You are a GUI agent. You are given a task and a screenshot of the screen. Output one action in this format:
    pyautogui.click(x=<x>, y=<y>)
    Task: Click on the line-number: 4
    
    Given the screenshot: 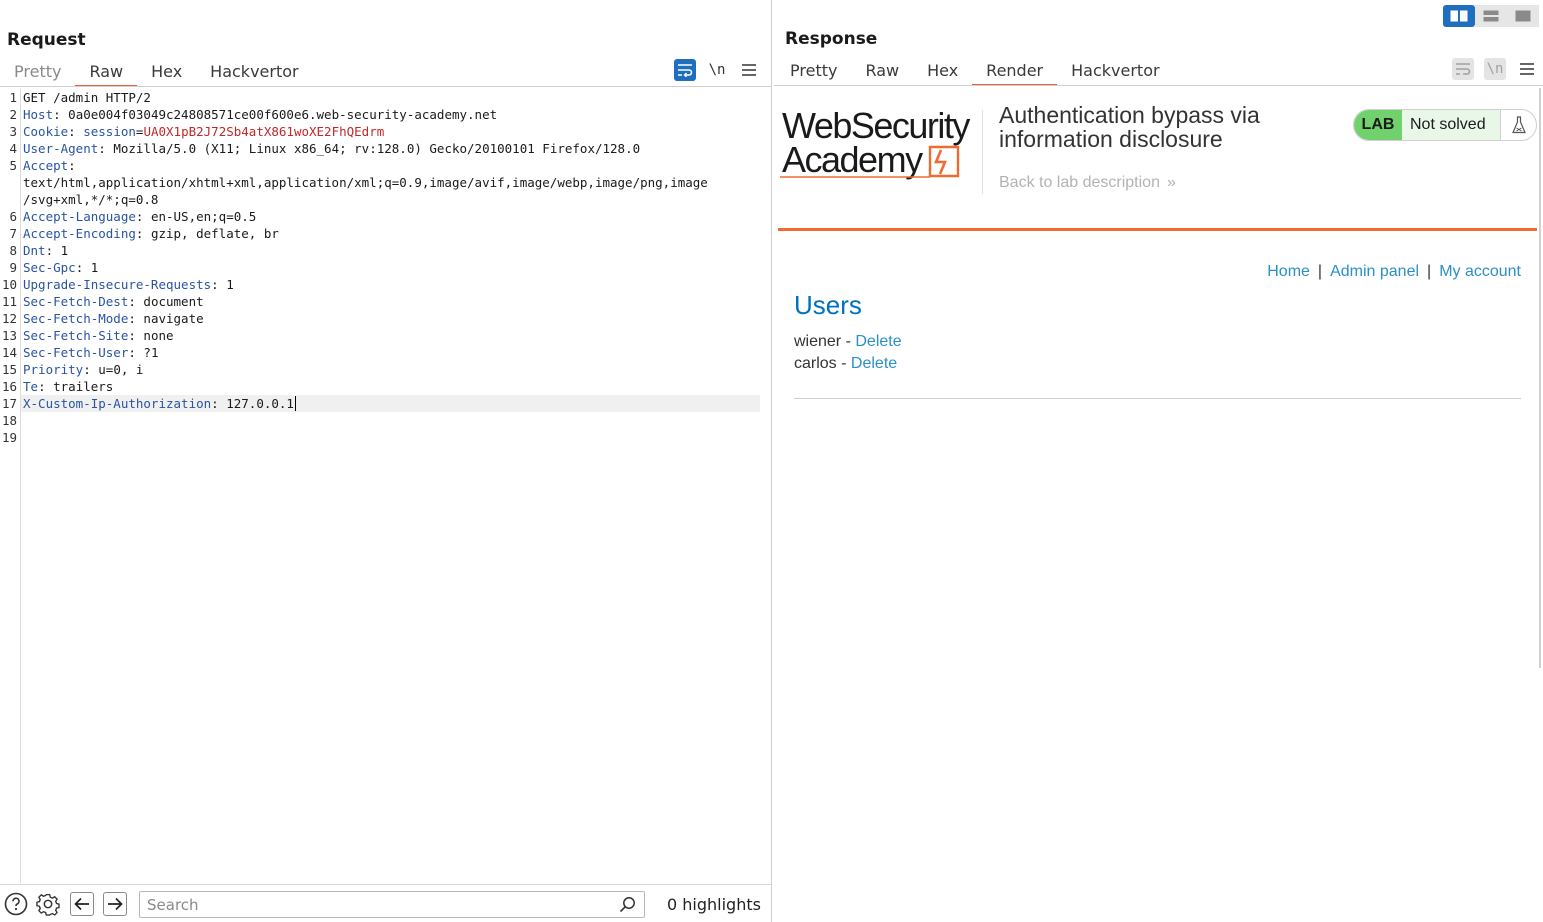 What is the action you would take?
    pyautogui.click(x=13, y=148)
    